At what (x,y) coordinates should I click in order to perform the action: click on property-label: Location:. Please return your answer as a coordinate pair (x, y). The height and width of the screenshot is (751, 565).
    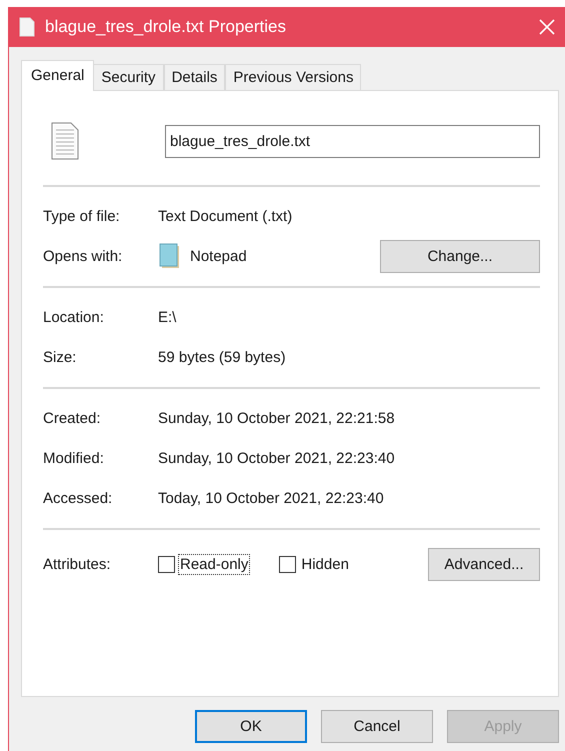
    Looking at the image, I should click on (74, 317).